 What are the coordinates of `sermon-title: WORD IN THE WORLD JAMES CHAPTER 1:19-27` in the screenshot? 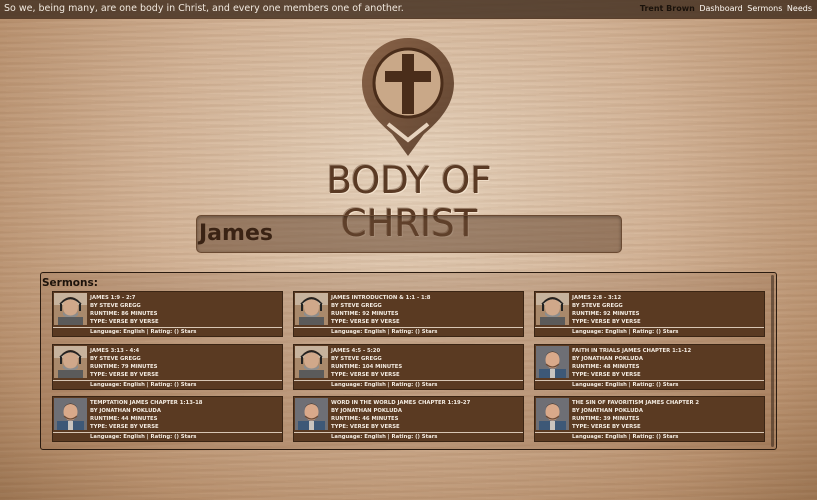 It's located at (400, 403).